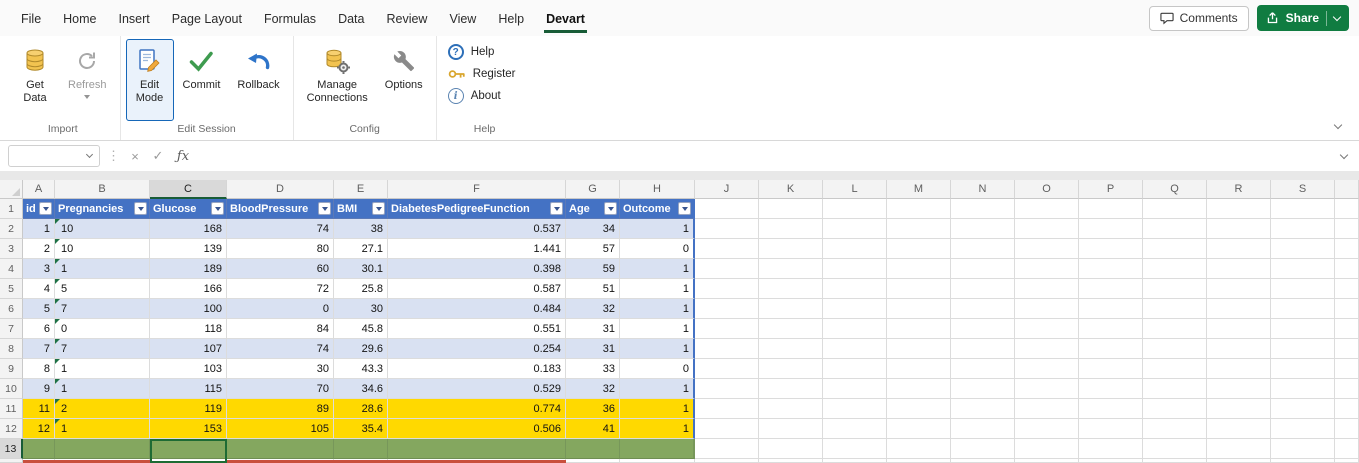 The width and height of the screenshot is (1359, 463). What do you see at coordinates (188, 309) in the screenshot?
I see `cell-C6: 100` at bounding box center [188, 309].